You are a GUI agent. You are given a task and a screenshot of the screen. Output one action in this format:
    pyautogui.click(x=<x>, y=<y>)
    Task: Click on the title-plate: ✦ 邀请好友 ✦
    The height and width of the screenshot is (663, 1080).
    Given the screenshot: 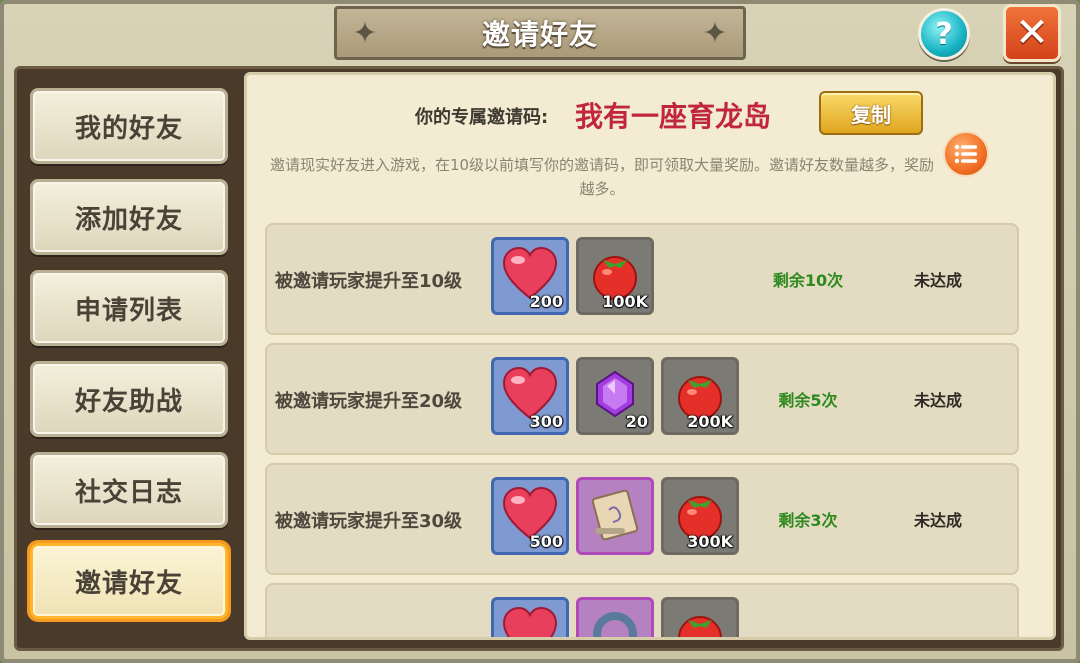 What is the action you would take?
    pyautogui.click(x=540, y=33)
    